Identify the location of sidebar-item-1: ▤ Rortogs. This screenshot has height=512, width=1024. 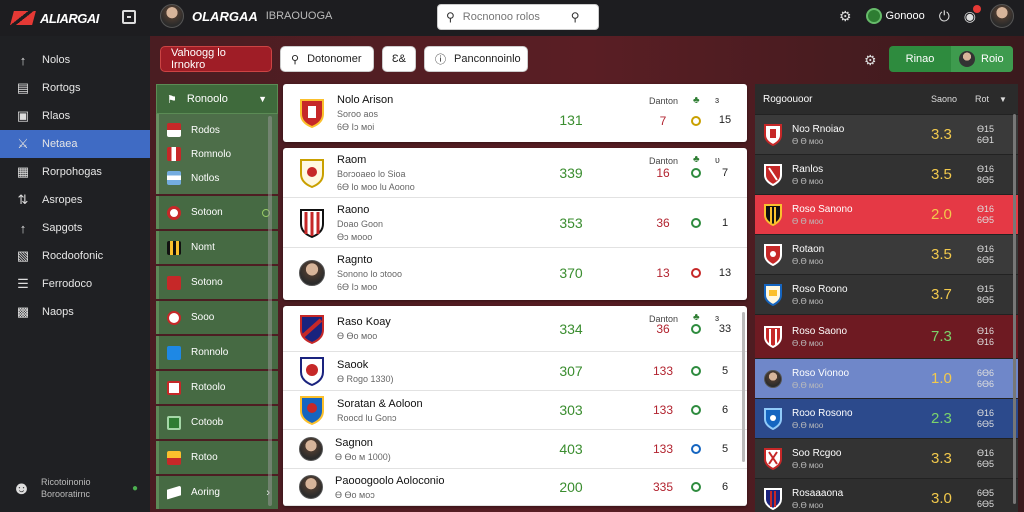
(75, 88).